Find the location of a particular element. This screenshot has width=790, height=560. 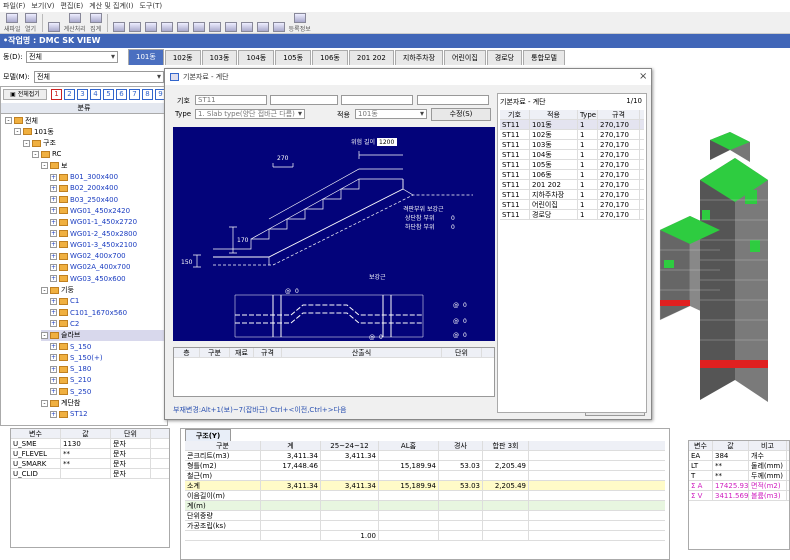

tree-node: - 101동 is located at coordinates (34, 131).